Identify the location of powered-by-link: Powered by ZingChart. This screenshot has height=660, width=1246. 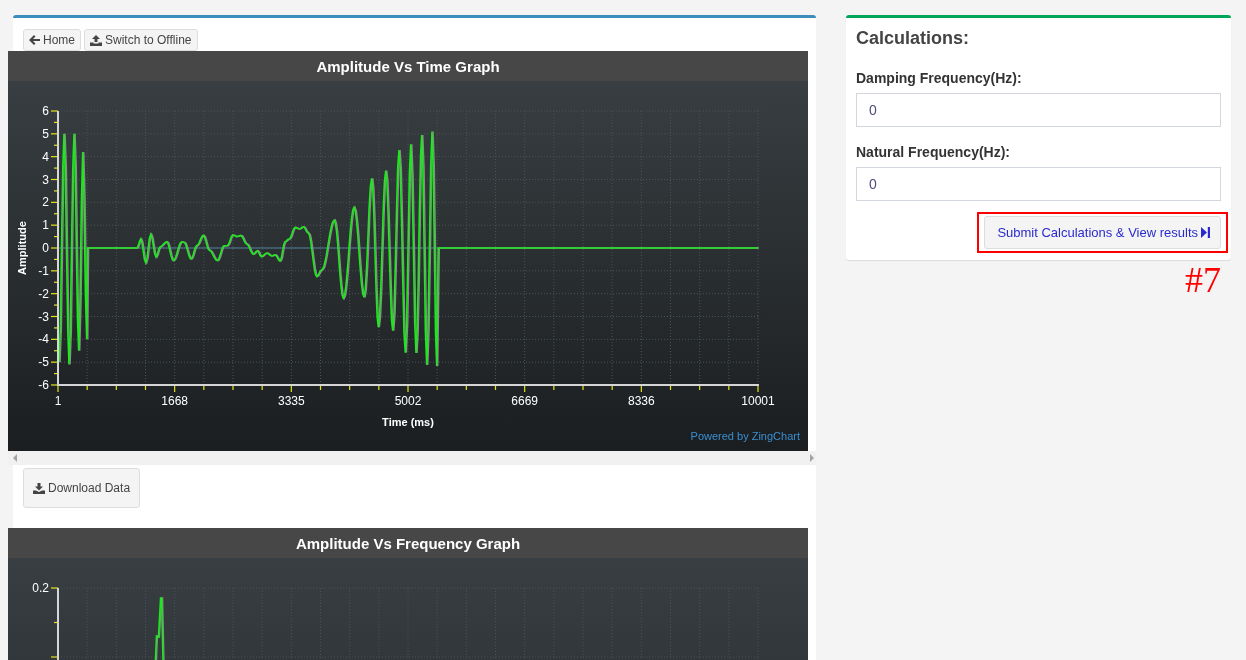
(745, 436).